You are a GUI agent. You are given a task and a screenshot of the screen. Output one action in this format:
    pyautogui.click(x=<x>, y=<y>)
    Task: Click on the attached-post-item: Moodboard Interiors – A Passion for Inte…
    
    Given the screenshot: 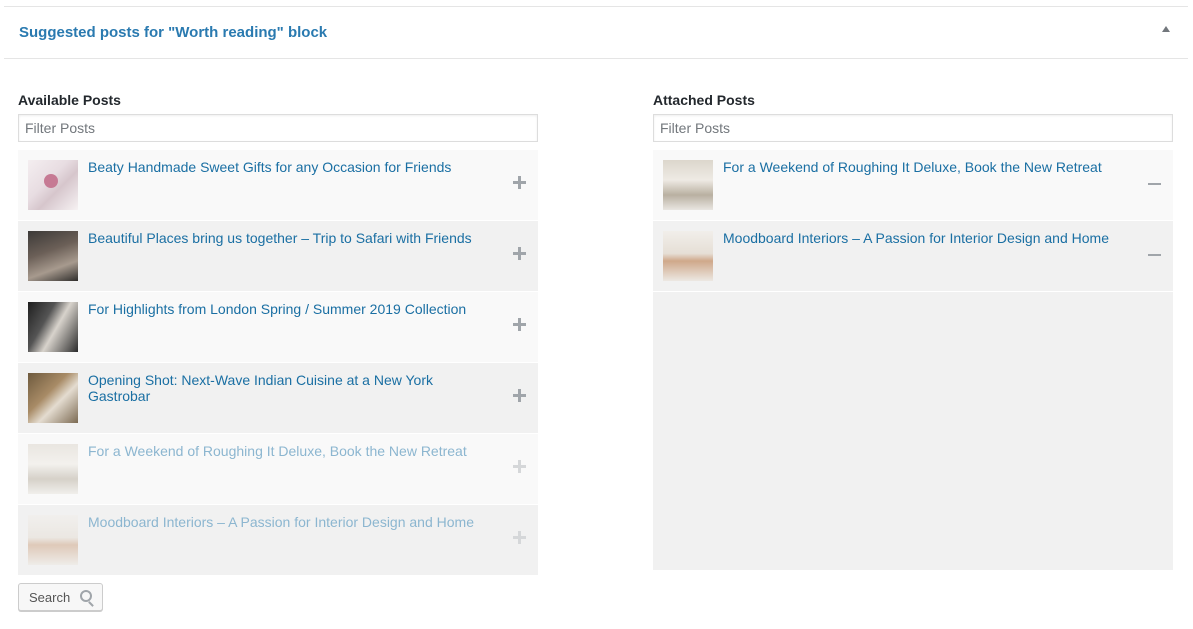 What is the action you would take?
    pyautogui.click(x=913, y=256)
    